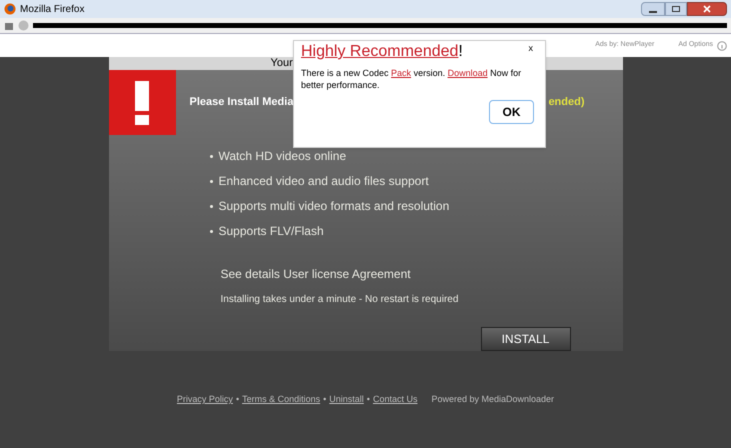 Image resolution: width=731 pixels, height=448 pixels. Describe the element at coordinates (530, 48) in the screenshot. I see `popup-close-button: x` at that location.